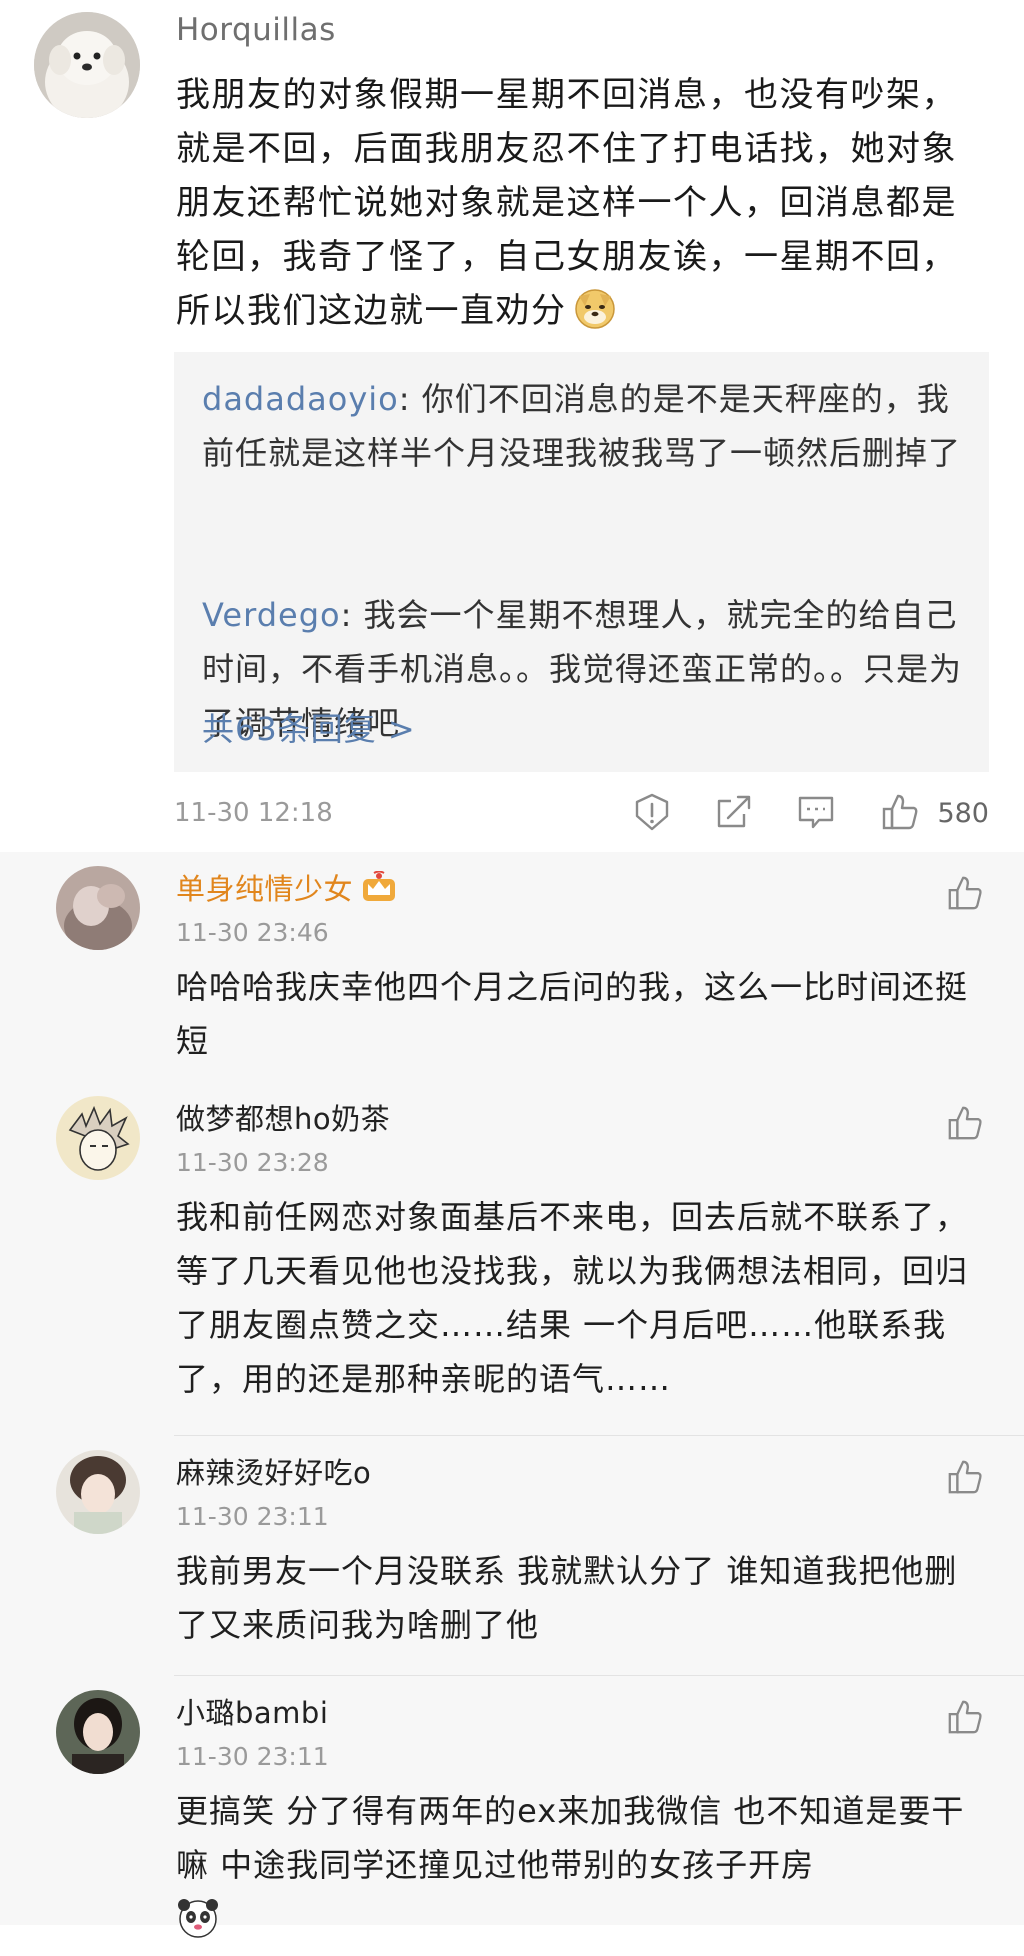 This screenshot has height=1956, width=1024. What do you see at coordinates (963, 813) in the screenshot?
I see `like-count: 580` at bounding box center [963, 813].